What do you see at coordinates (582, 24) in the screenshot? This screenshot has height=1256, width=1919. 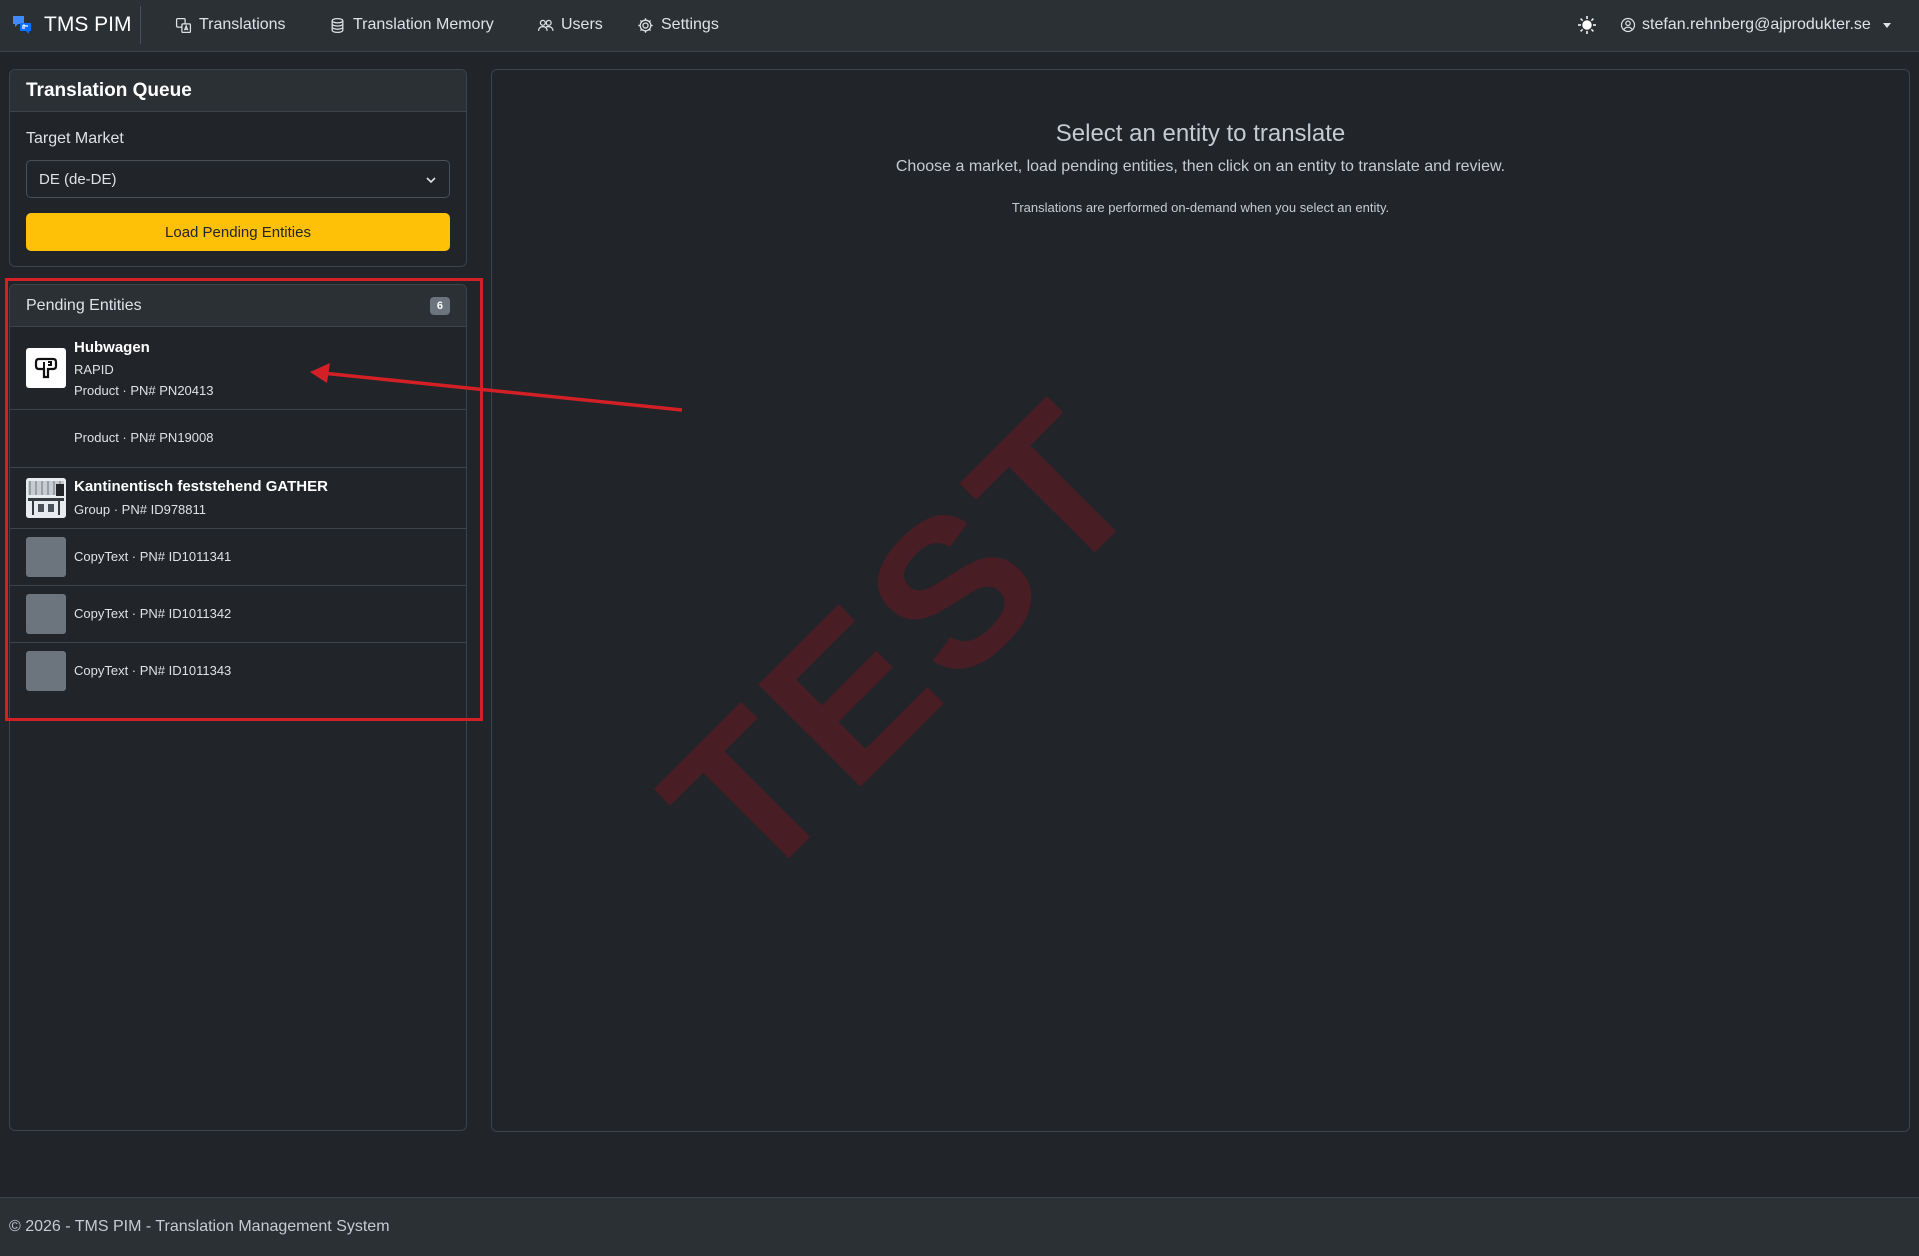 I see `nav-users-label: Users` at bounding box center [582, 24].